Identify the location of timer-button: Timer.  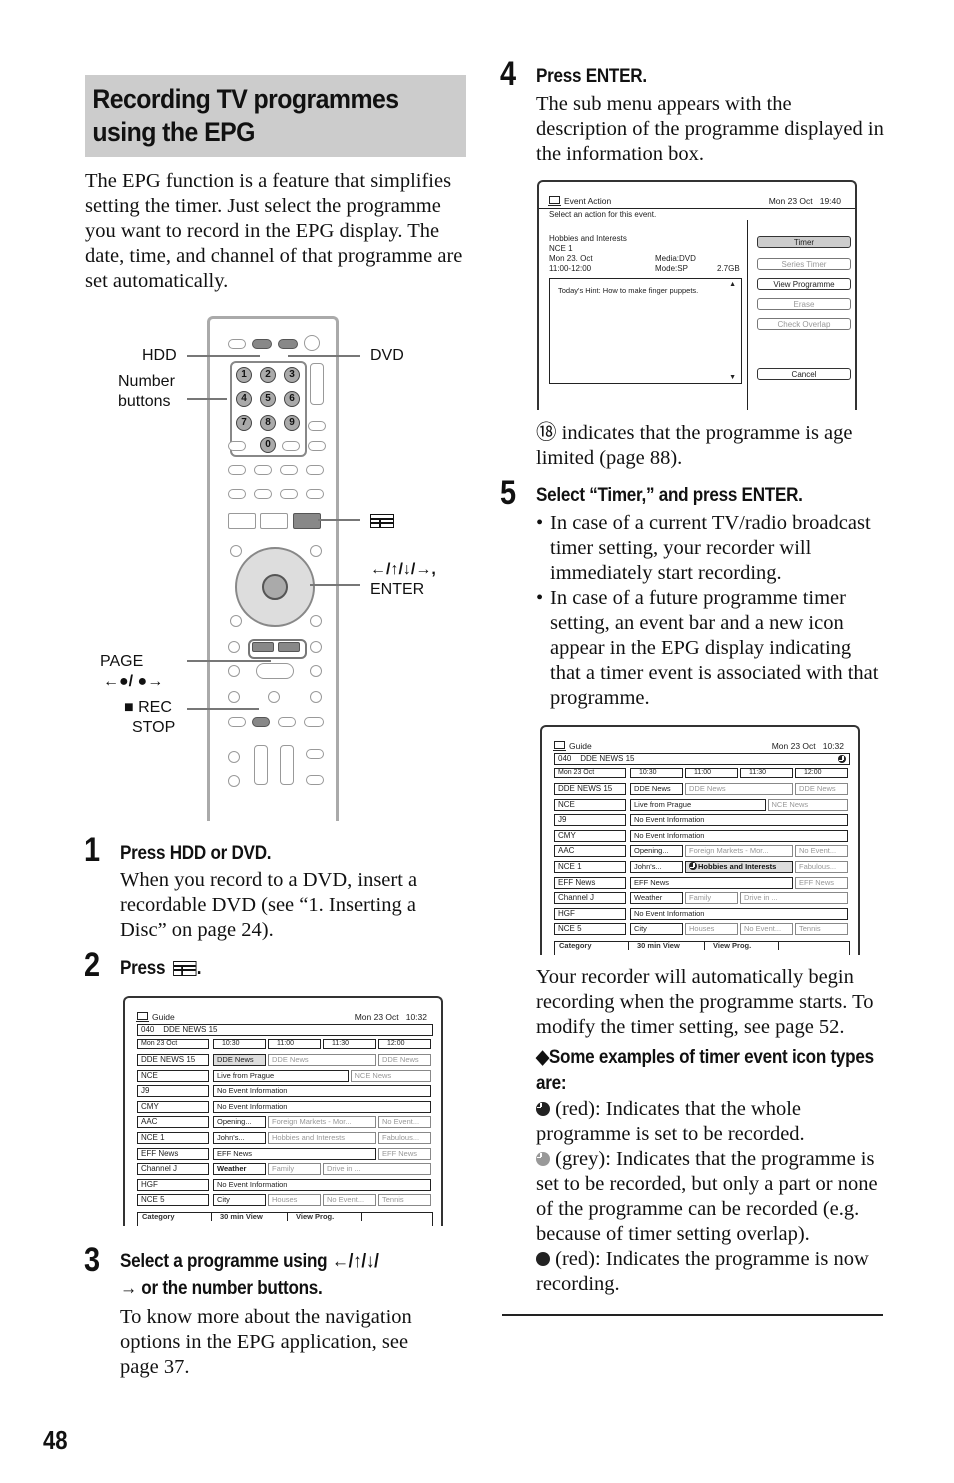
(804, 242).